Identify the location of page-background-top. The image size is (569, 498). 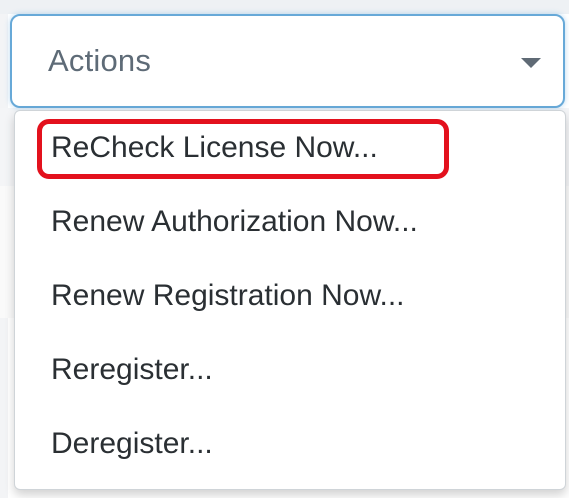
(284, 7).